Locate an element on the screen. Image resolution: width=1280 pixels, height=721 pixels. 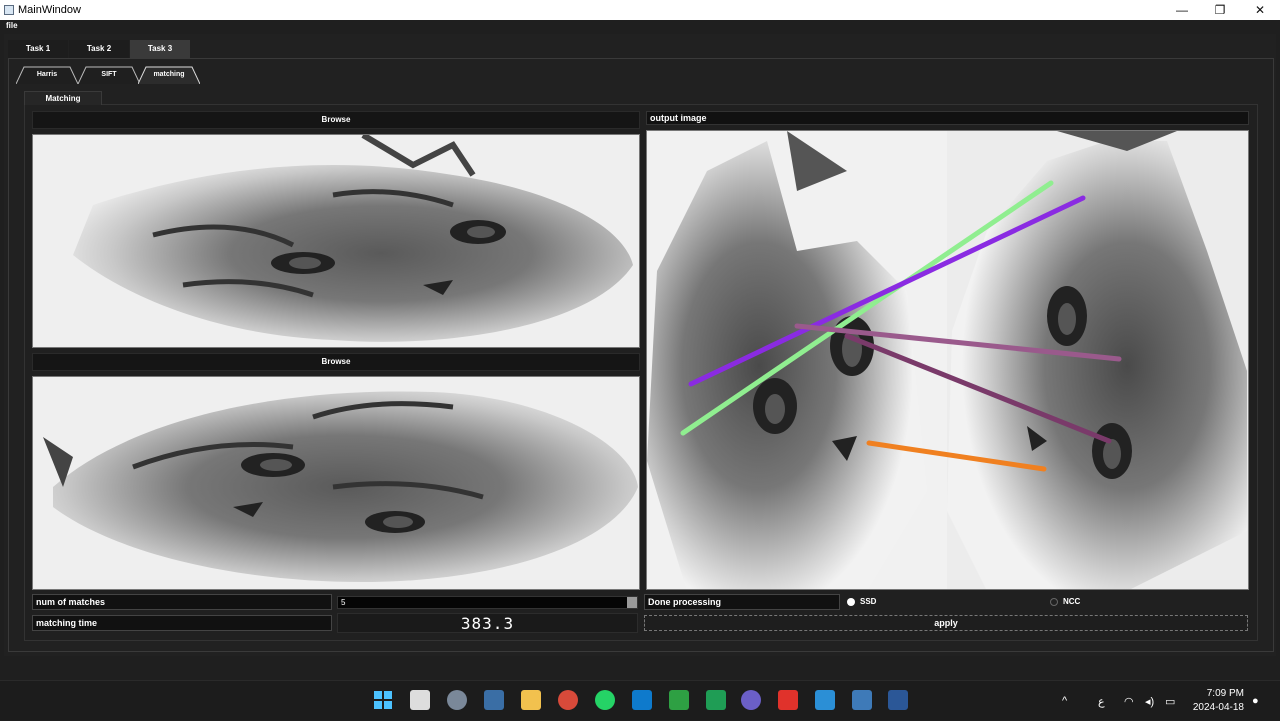
vscode-icon is located at coordinates (642, 700).